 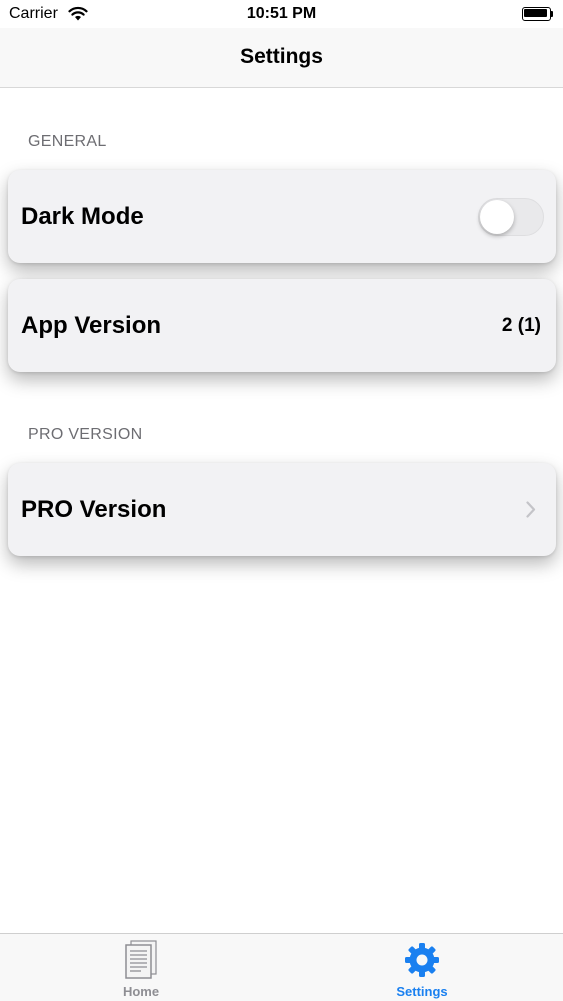 What do you see at coordinates (282, 216) in the screenshot?
I see `dark-mode-row: Dark Mode` at bounding box center [282, 216].